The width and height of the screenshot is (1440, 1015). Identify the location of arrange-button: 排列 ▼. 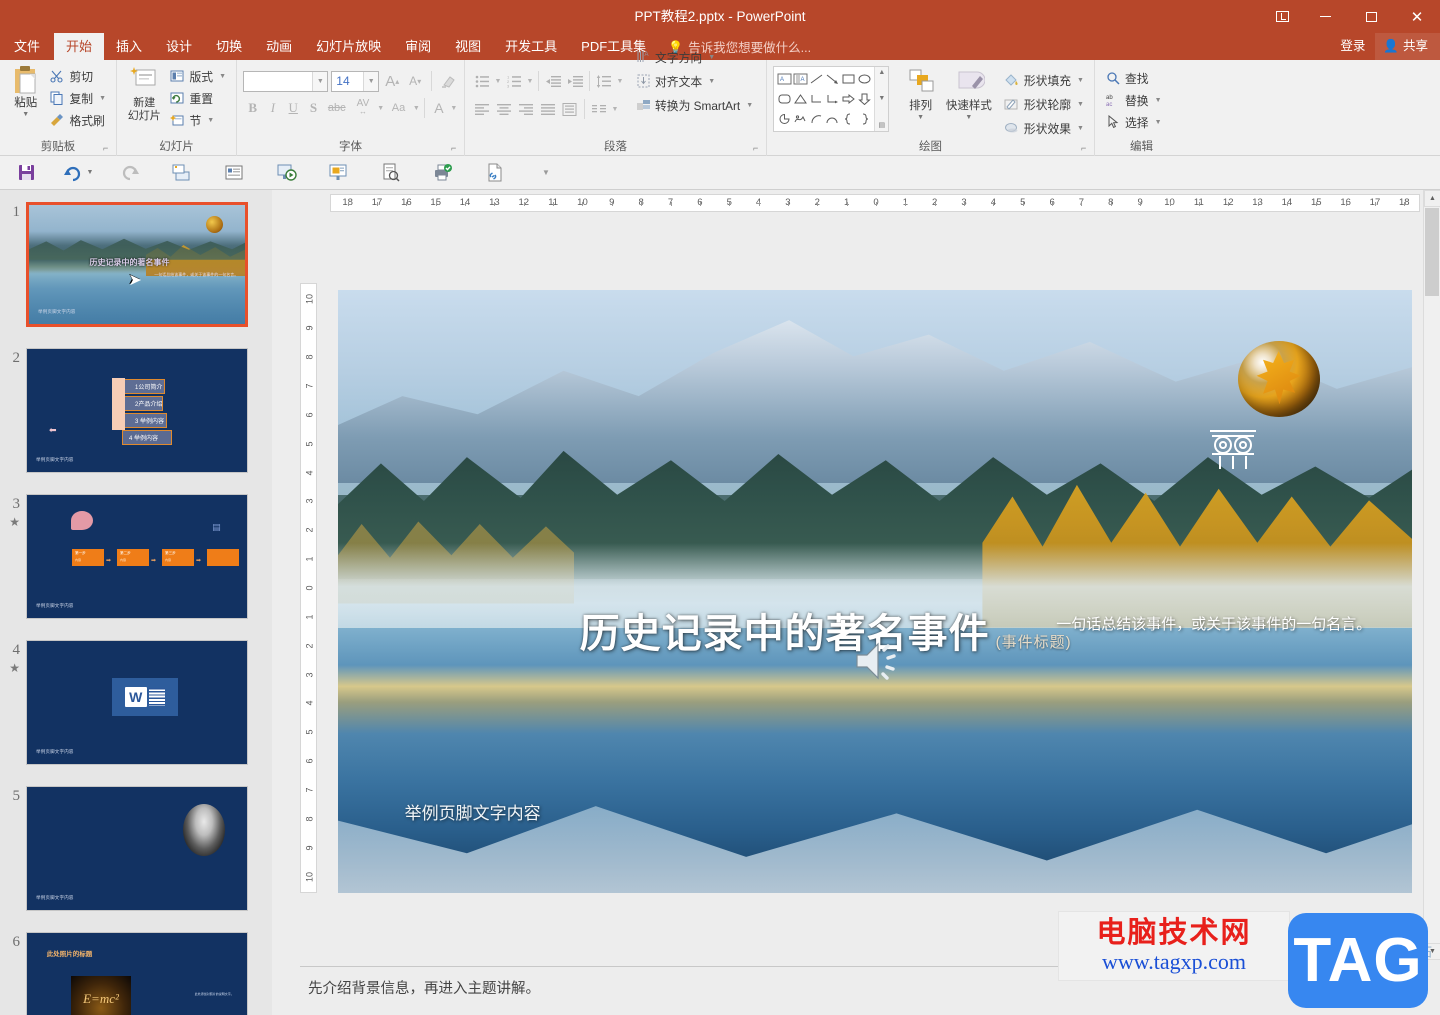
(920, 93).